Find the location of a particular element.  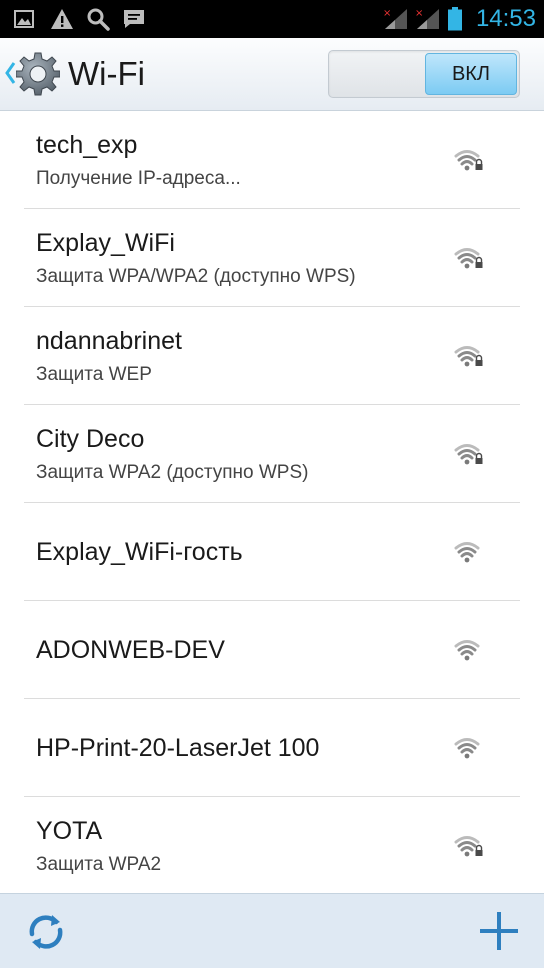

warning-icon is located at coordinates (62, 19).